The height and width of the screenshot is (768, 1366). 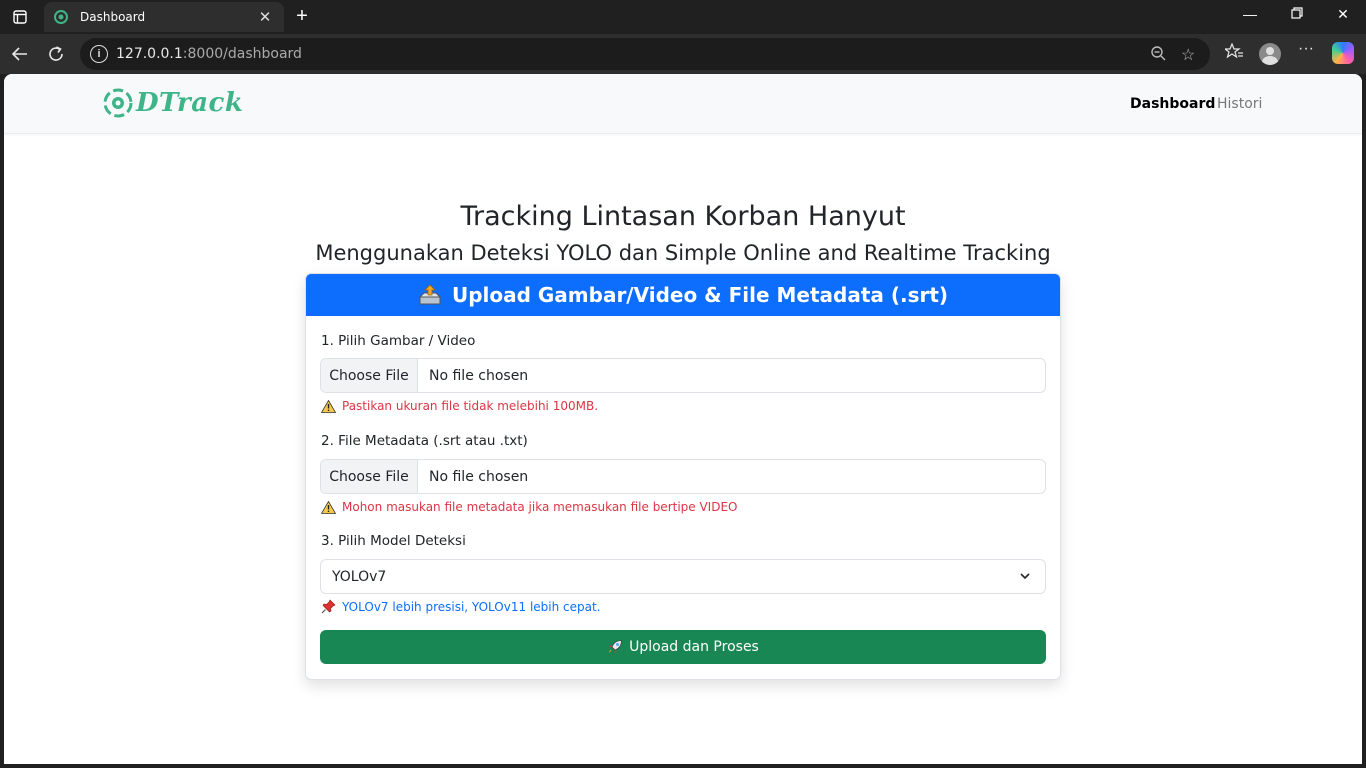 What do you see at coordinates (1306, 49) in the screenshot?
I see `more-menu-icon: ···` at bounding box center [1306, 49].